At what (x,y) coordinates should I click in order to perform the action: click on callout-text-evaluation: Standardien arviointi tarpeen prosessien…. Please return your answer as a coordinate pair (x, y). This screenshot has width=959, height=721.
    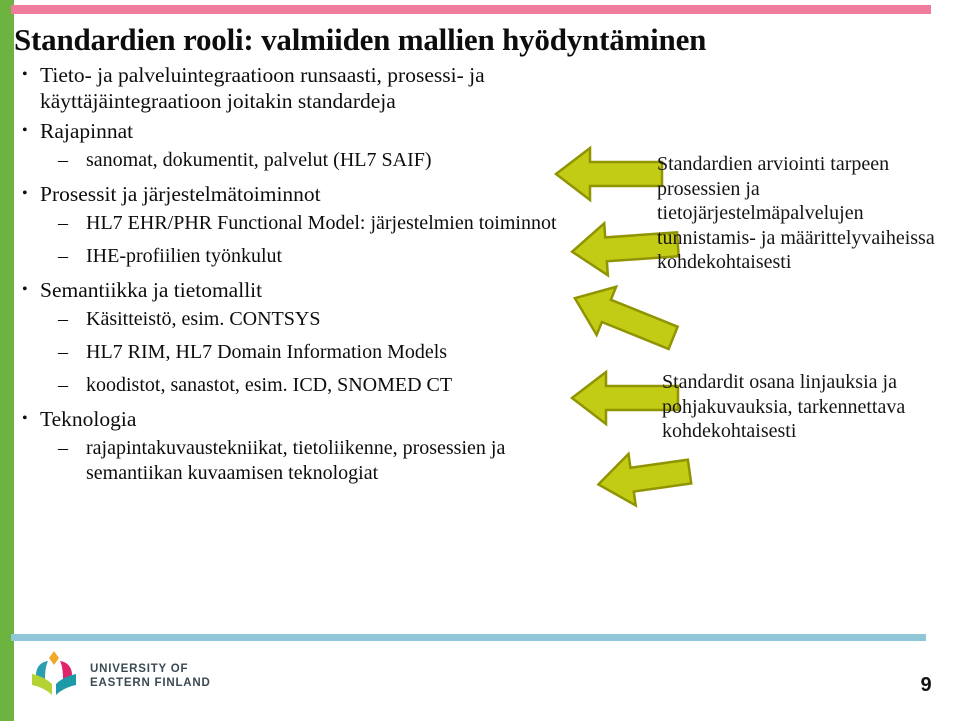
    Looking at the image, I should click on (796, 213).